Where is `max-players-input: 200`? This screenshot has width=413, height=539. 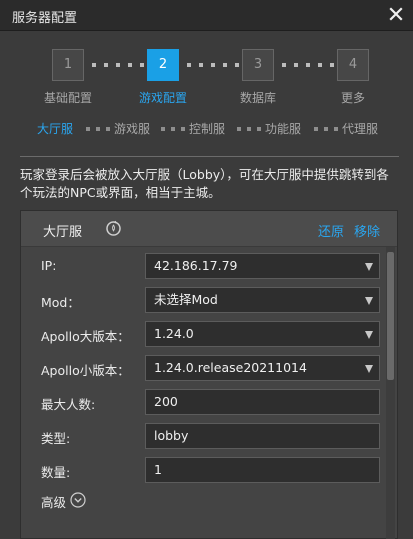 max-players-input: 200 is located at coordinates (262, 402).